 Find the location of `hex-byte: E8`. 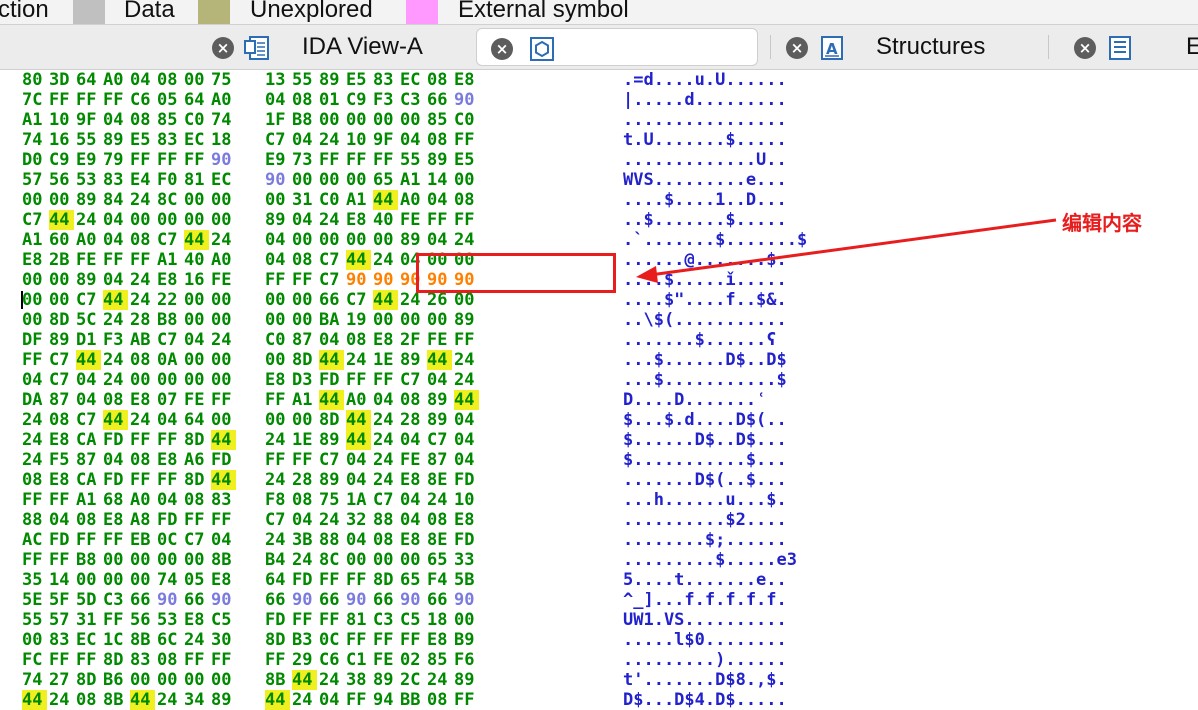

hex-byte: E8 is located at coordinates (385, 340).